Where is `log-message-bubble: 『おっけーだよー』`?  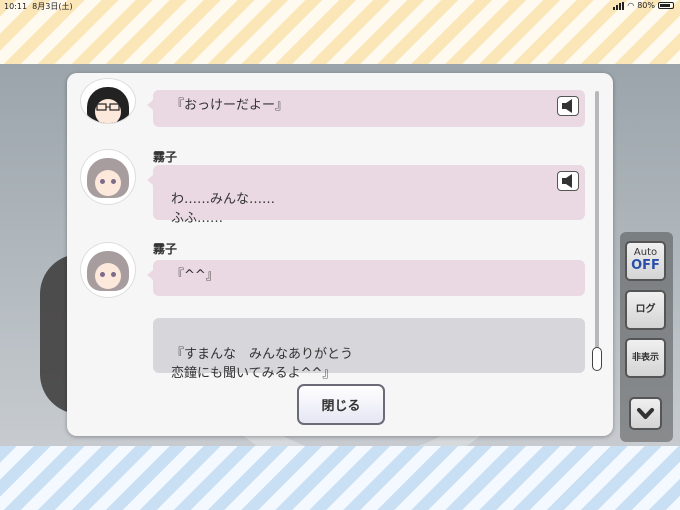 log-message-bubble: 『おっけーだよー』 is located at coordinates (366, 108).